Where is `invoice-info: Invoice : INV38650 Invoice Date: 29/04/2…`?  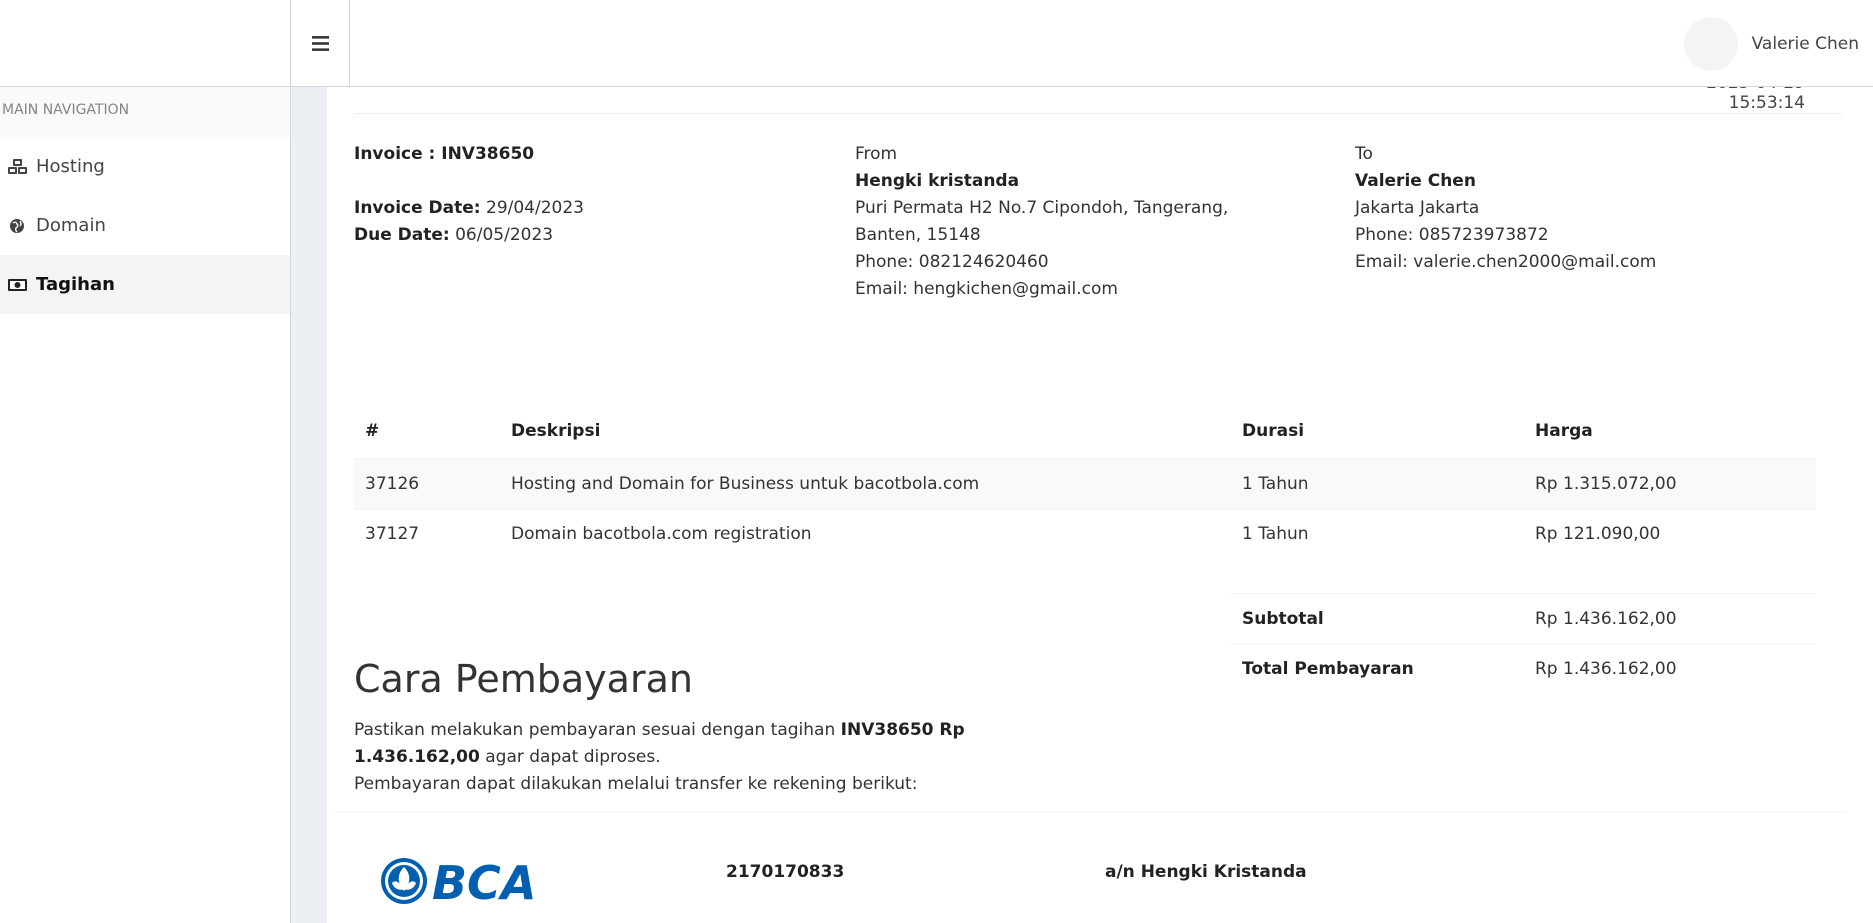
invoice-info: Invoice : INV38650 Invoice Date: 29/04/2… is located at coordinates (594, 195).